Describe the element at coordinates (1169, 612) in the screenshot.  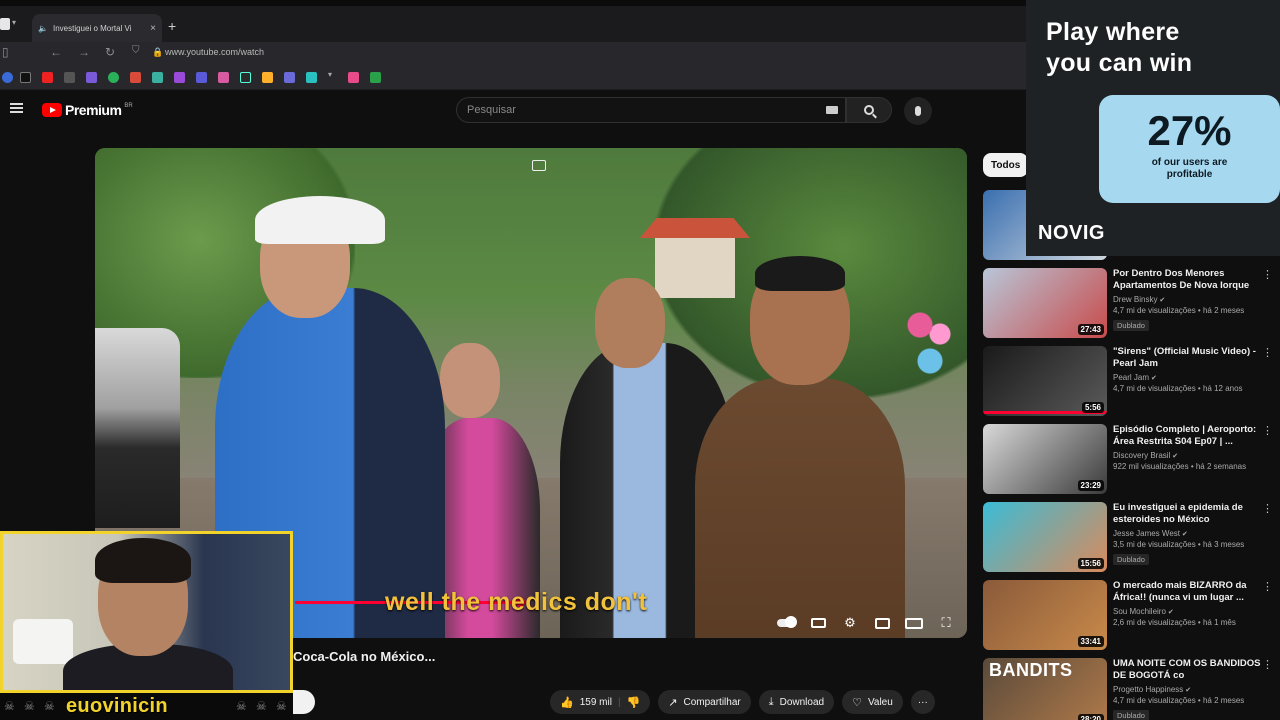
I see `verified-icon: ✔` at that location.